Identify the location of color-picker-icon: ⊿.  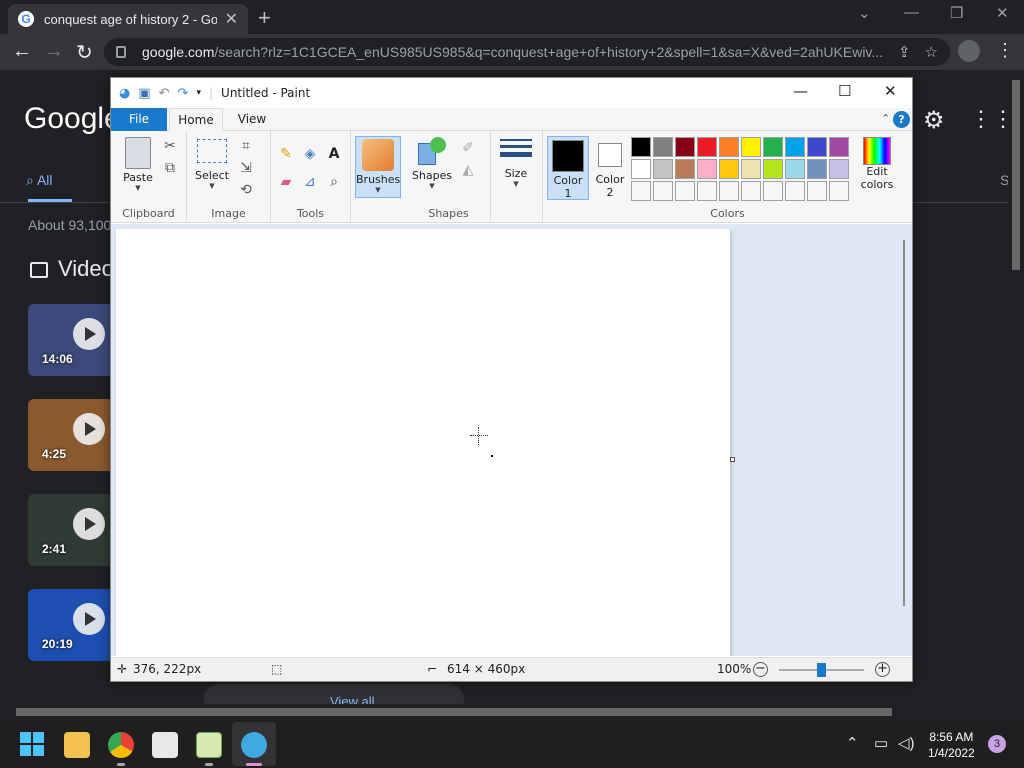
(310, 182).